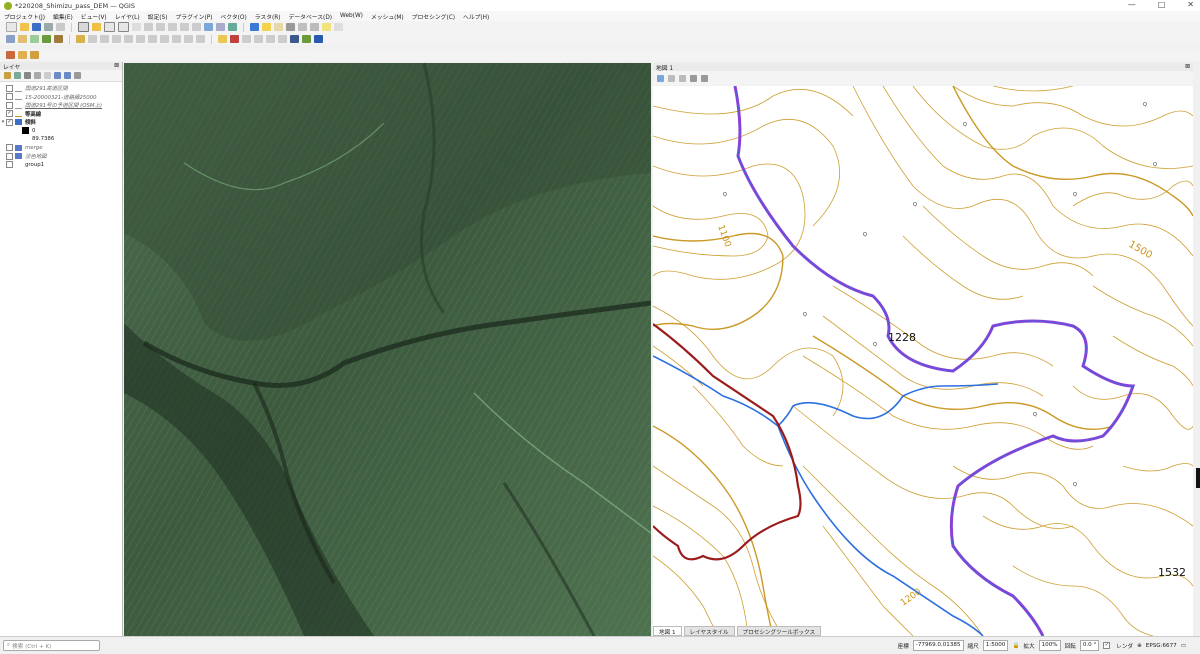 Image resolution: width=1200 pixels, height=654 pixels. Describe the element at coordinates (208, 27) in the screenshot. I see `new-map-view-icon` at that location.